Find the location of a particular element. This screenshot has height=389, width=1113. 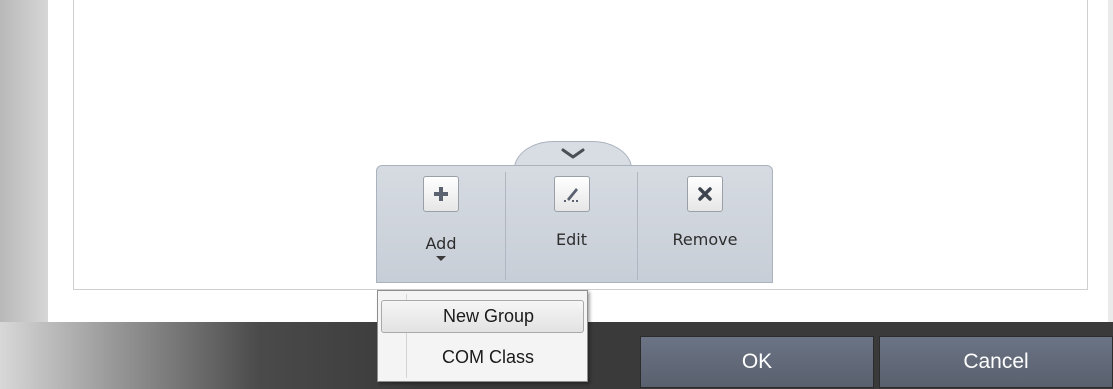

pencil-icon is located at coordinates (571, 194).